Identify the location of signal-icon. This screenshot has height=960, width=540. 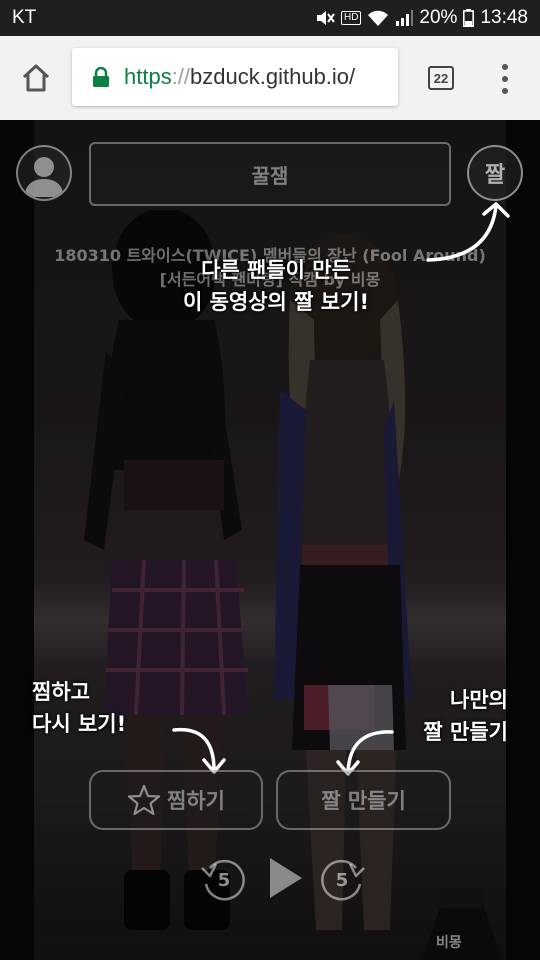
(404, 18).